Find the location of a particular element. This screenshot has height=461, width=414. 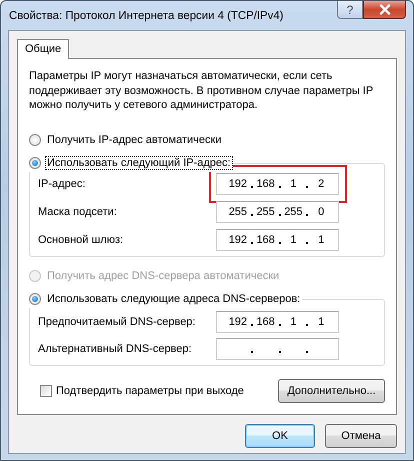

ip-input-field: 192 168 1 2 is located at coordinates (277, 183).